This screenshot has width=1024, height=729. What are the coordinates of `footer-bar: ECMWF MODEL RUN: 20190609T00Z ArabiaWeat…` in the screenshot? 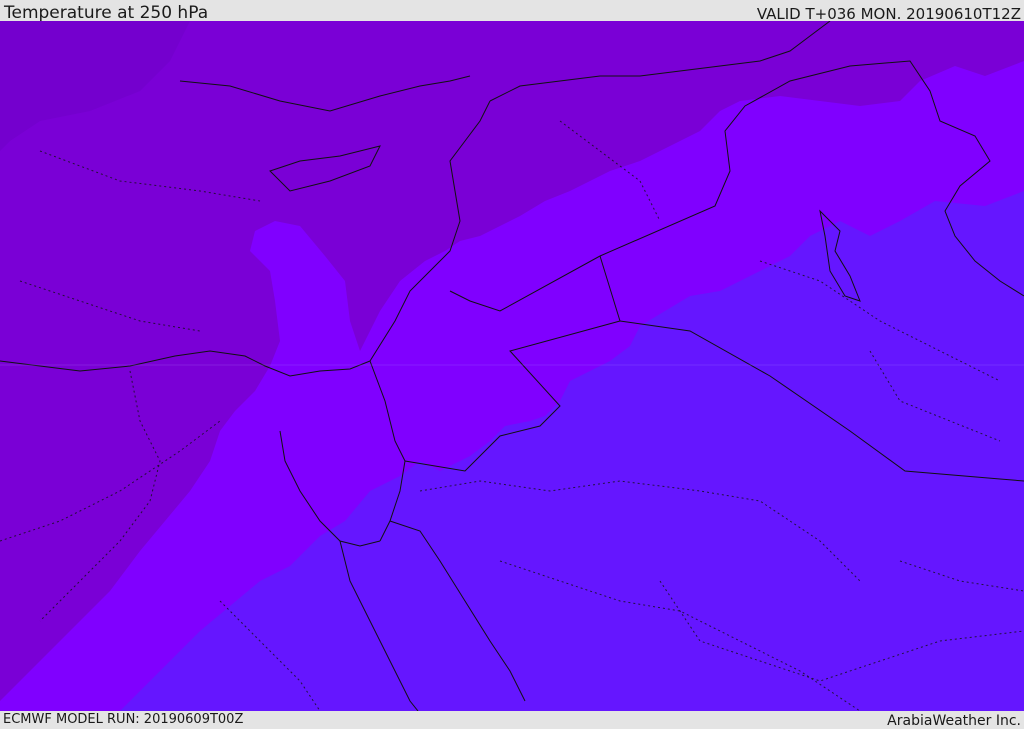 It's located at (512, 720).